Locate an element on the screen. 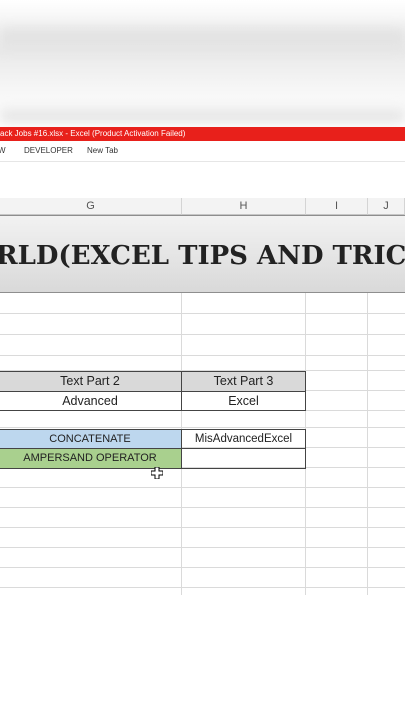  cell-text: MisAdvancedExcel is located at coordinates (243, 439).